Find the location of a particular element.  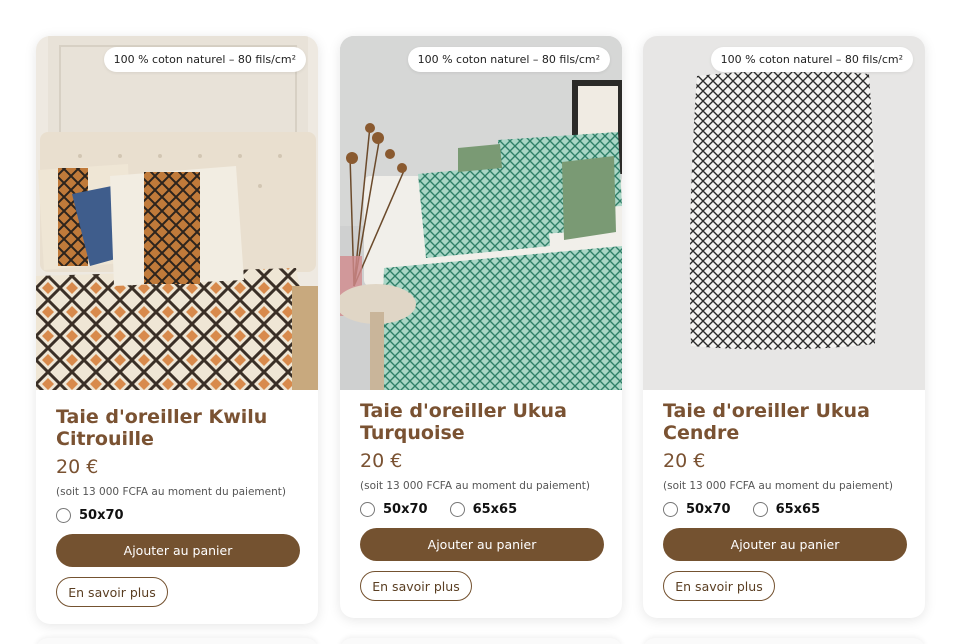

product-title: Taie d'oreiller Ukua Turquoise is located at coordinates (481, 422).